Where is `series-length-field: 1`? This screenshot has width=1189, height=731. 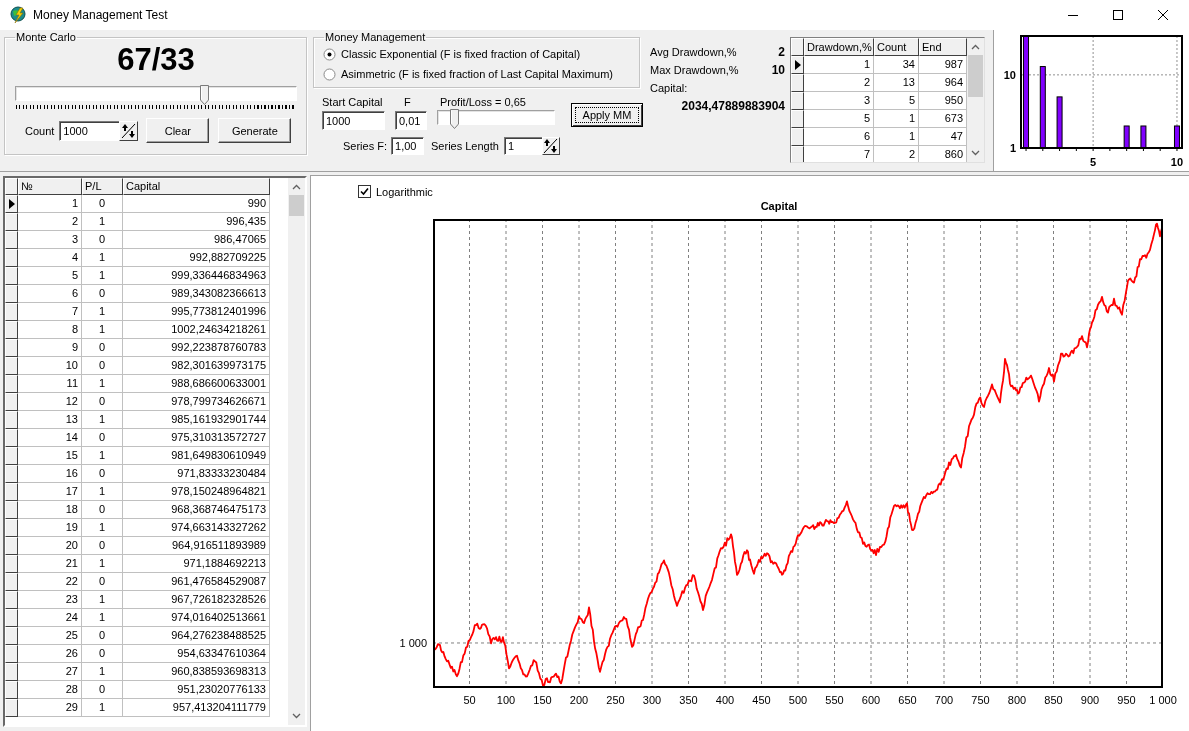 series-length-field: 1 is located at coordinates (522, 145).